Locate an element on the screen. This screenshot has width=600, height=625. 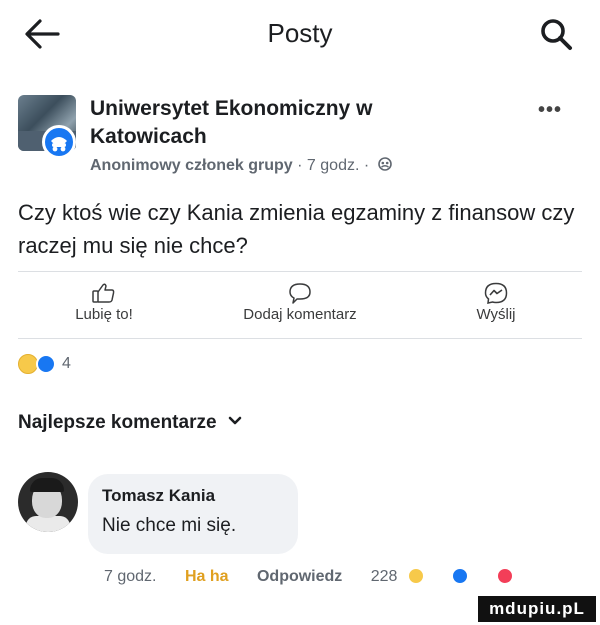
page-title: Posty is located at coordinates (300, 33).